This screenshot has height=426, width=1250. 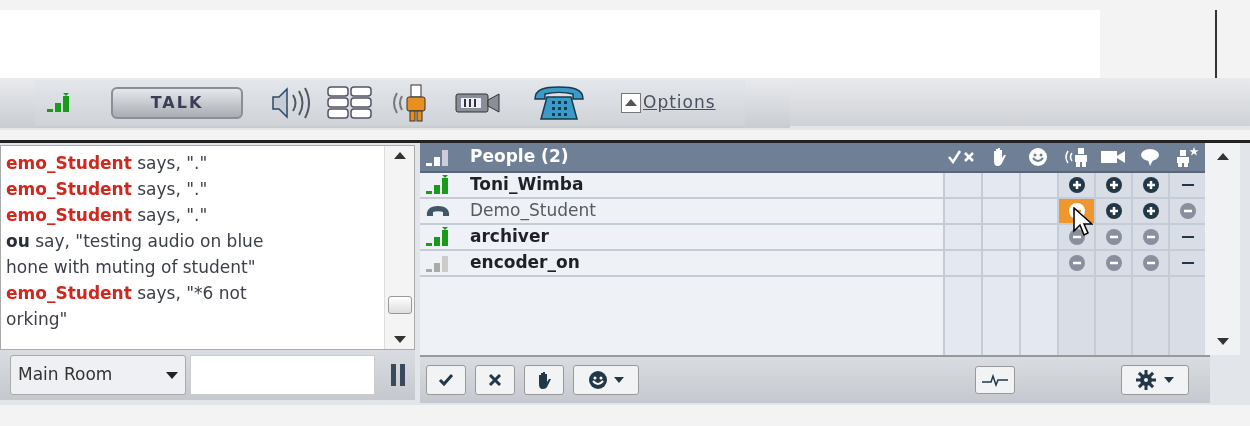 What do you see at coordinates (135, 241) in the screenshot?
I see `chat-line: ou say, "testing audio on blue` at bounding box center [135, 241].